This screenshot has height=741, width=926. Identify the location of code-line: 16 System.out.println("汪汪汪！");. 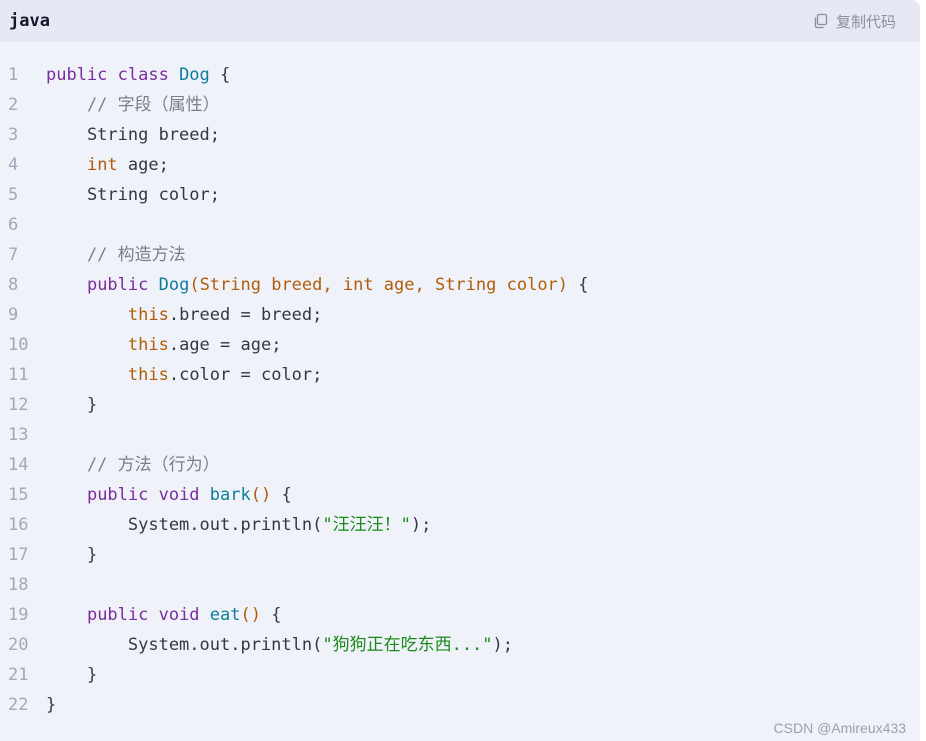
(460, 525).